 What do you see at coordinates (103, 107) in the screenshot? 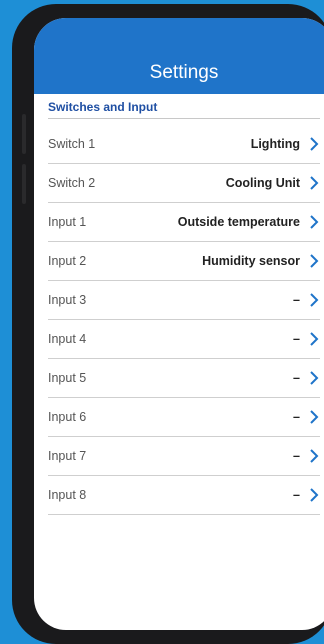
I see `section-title: Switches and Input` at bounding box center [103, 107].